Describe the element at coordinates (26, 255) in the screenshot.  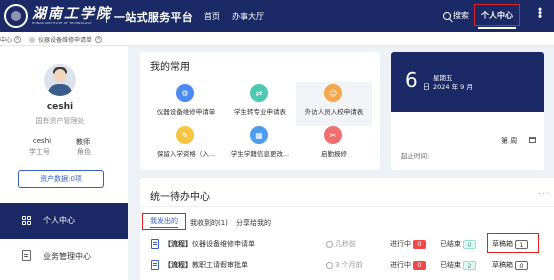
I see `briefcase-icon` at that location.